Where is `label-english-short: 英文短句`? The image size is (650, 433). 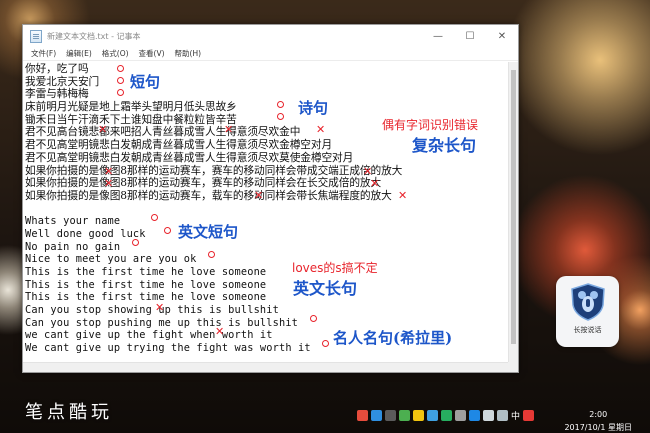
label-english-short: 英文短句 is located at coordinates (208, 232).